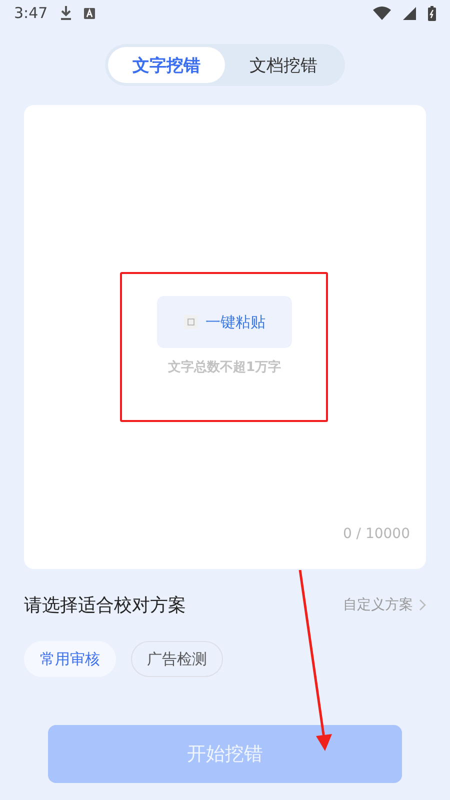 The image size is (450, 800). What do you see at coordinates (224, 322) in the screenshot?
I see `paste-button: 一键粘贴` at bounding box center [224, 322].